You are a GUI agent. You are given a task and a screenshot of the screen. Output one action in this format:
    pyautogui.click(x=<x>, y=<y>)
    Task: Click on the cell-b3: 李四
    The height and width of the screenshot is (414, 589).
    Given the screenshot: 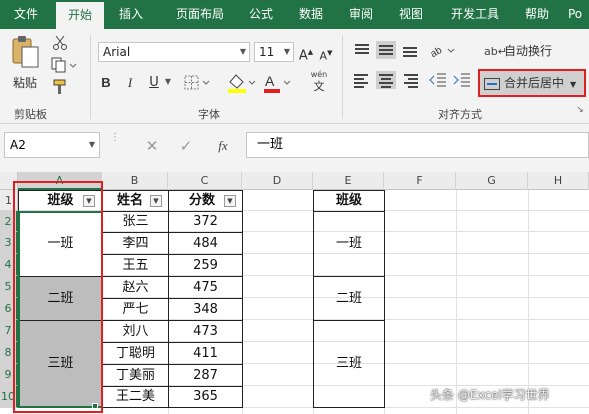 What is the action you would take?
    pyautogui.click(x=135, y=243)
    